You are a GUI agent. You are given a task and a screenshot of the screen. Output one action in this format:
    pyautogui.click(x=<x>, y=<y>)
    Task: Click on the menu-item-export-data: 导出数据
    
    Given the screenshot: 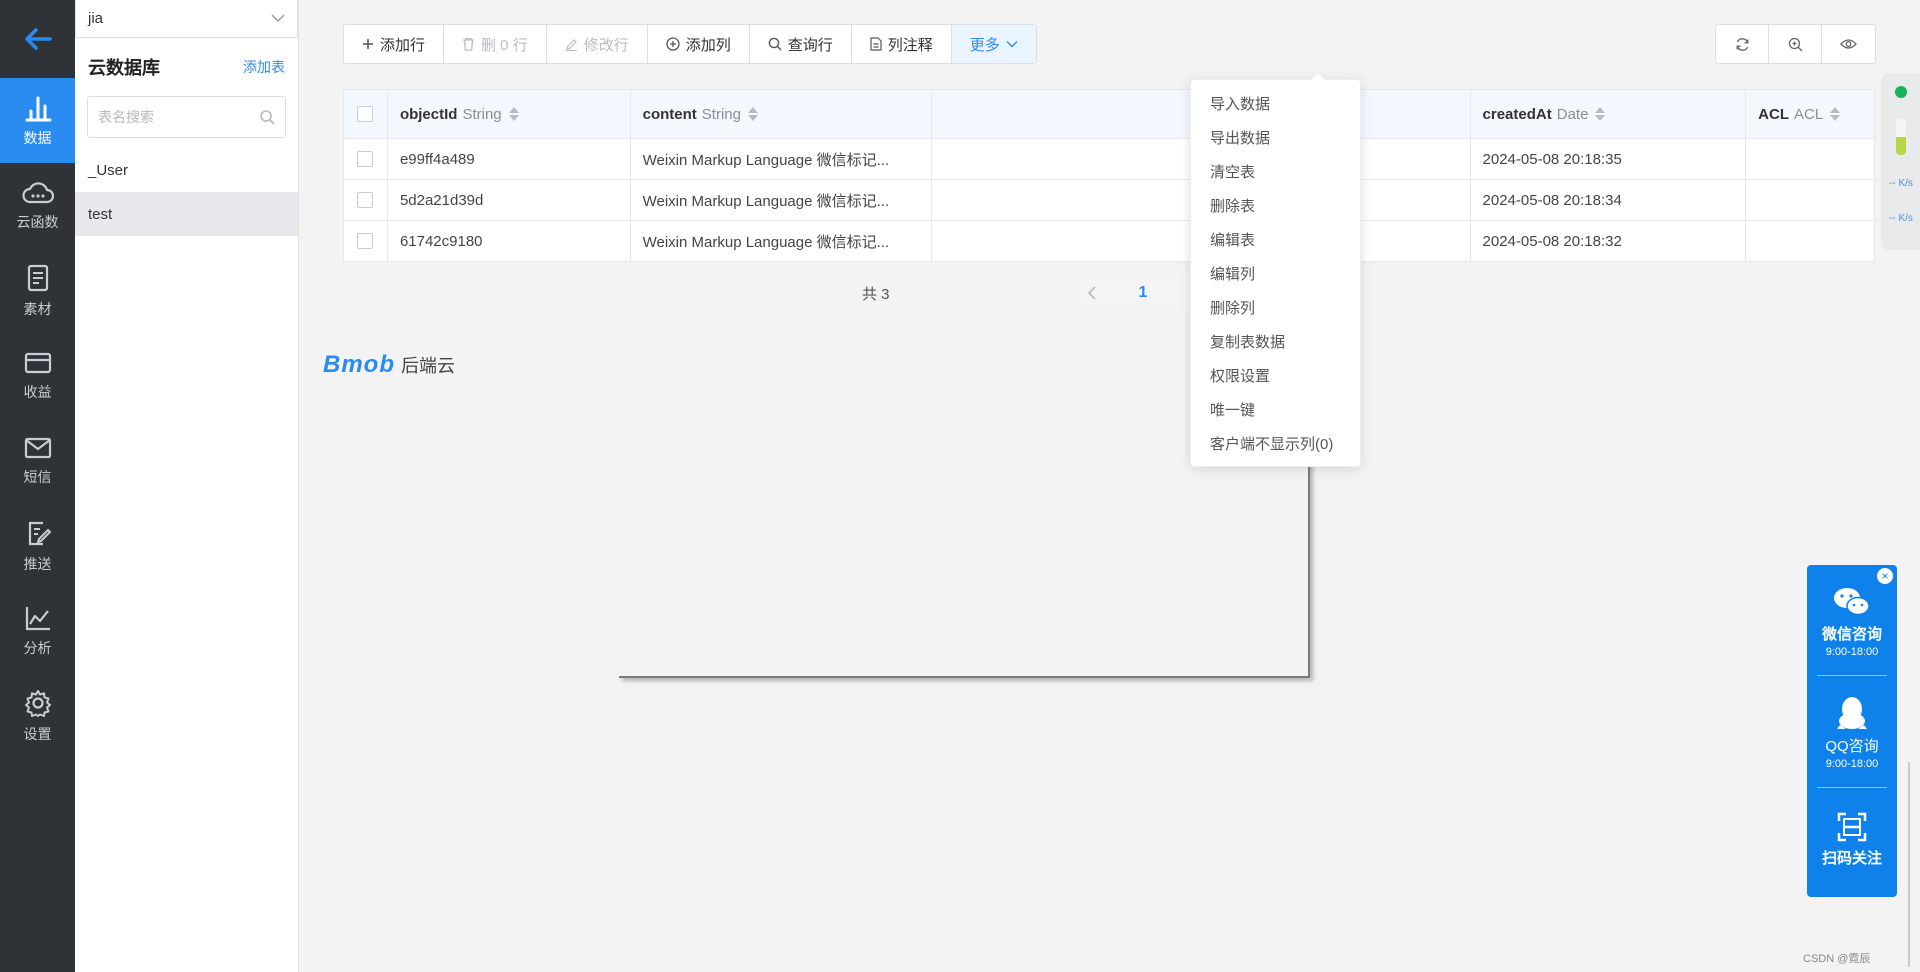 What is the action you would take?
    pyautogui.click(x=1275, y=137)
    